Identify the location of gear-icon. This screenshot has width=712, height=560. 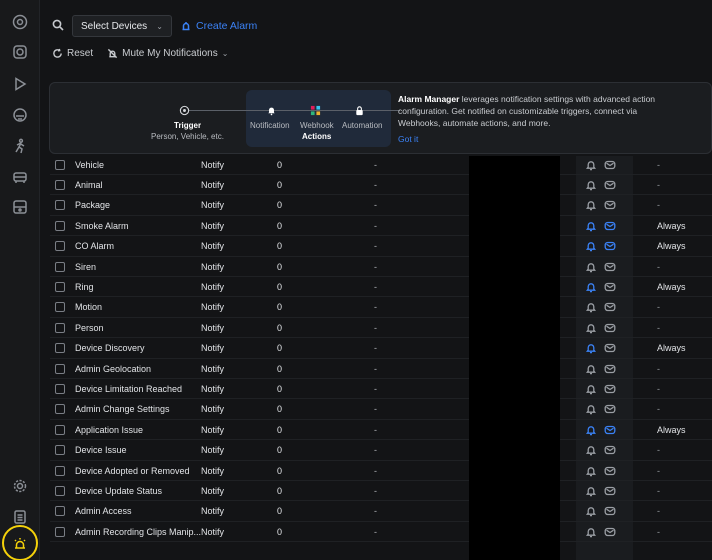
(20, 486).